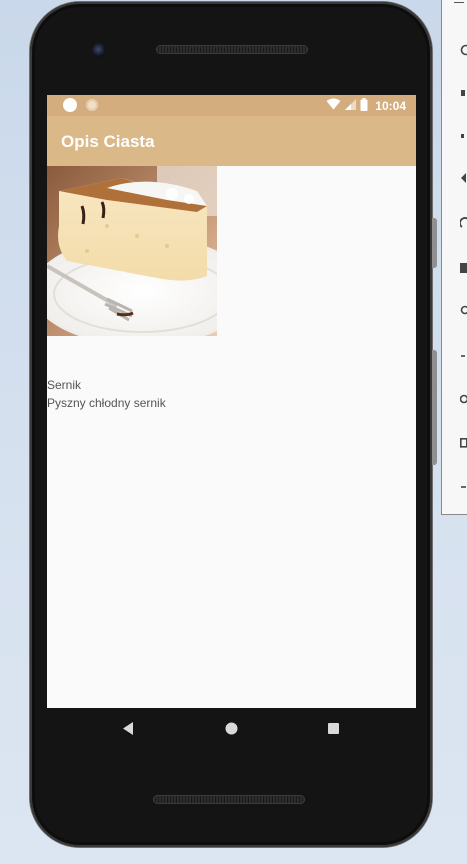 The height and width of the screenshot is (864, 467). I want to click on overview-tool-icon, so click(463, 443).